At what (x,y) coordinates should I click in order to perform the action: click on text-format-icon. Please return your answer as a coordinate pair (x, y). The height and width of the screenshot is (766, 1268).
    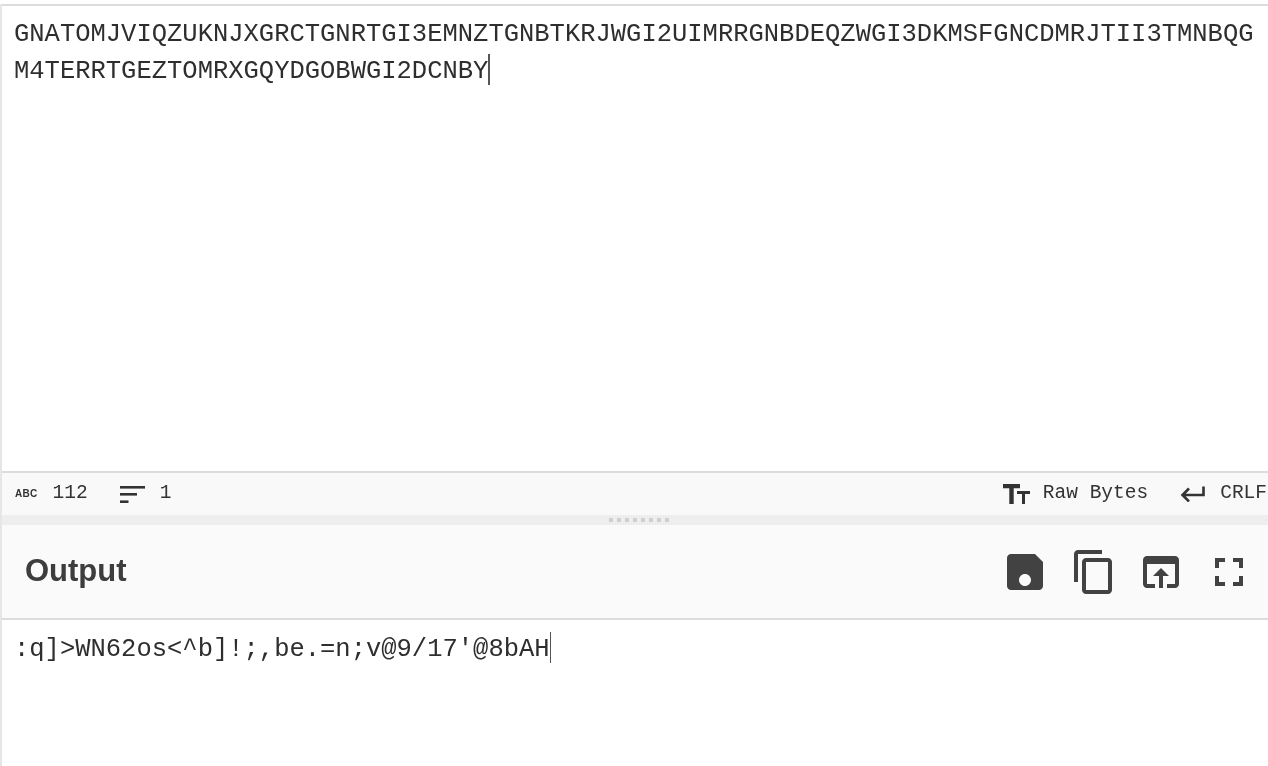
    Looking at the image, I should click on (1016, 494).